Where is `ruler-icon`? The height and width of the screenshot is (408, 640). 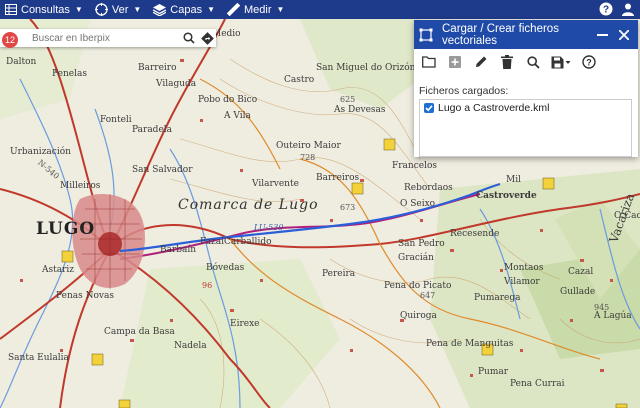
ruler-icon is located at coordinates (233, 9).